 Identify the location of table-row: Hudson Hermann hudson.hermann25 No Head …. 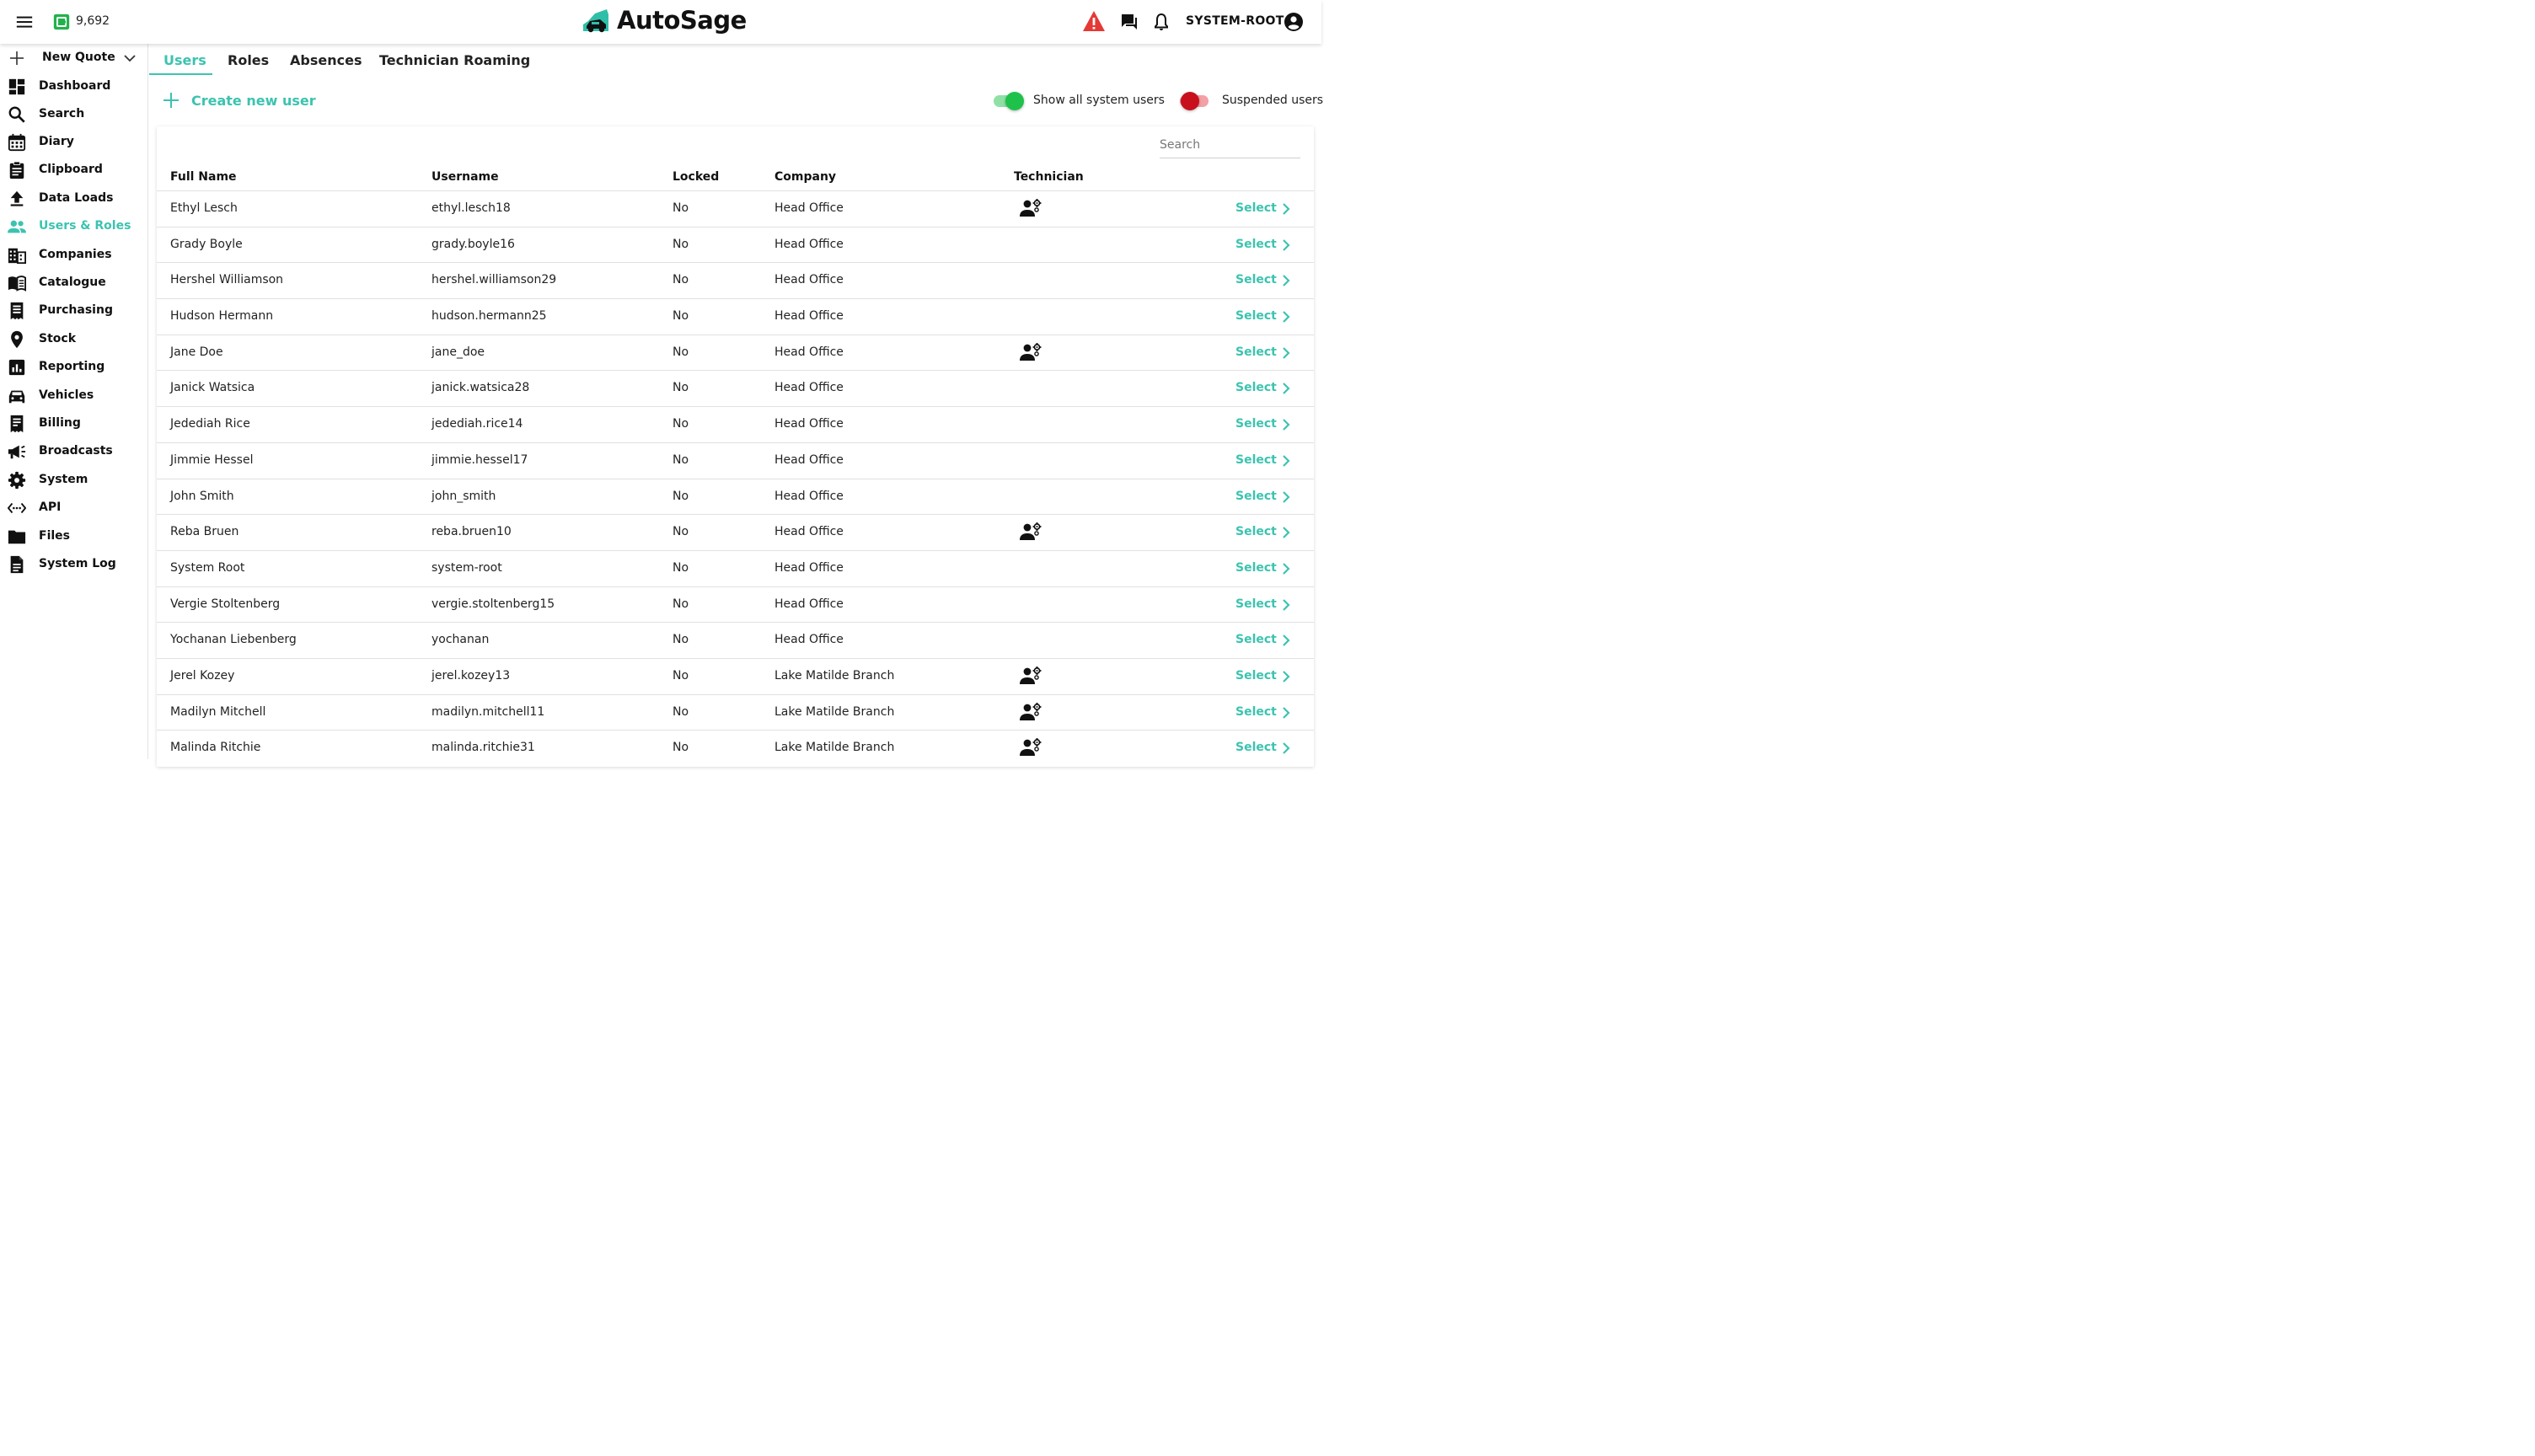
(735, 316).